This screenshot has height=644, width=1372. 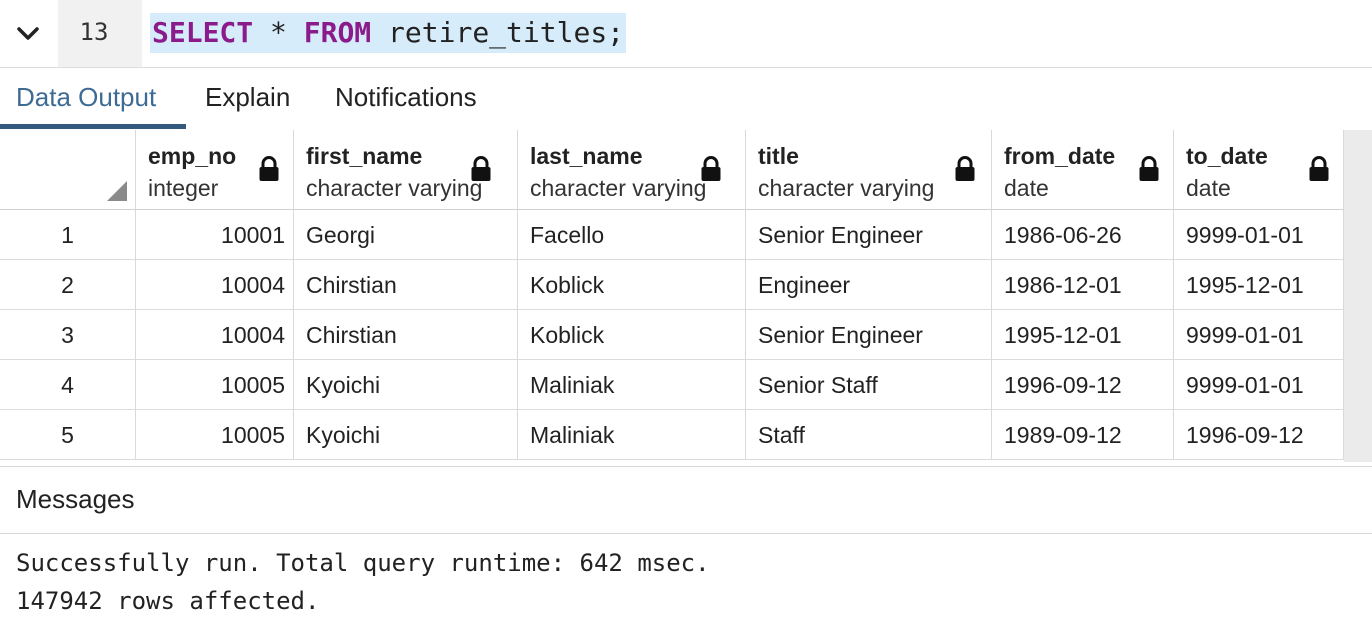 I want to click on row-number: 2, so click(x=68, y=285).